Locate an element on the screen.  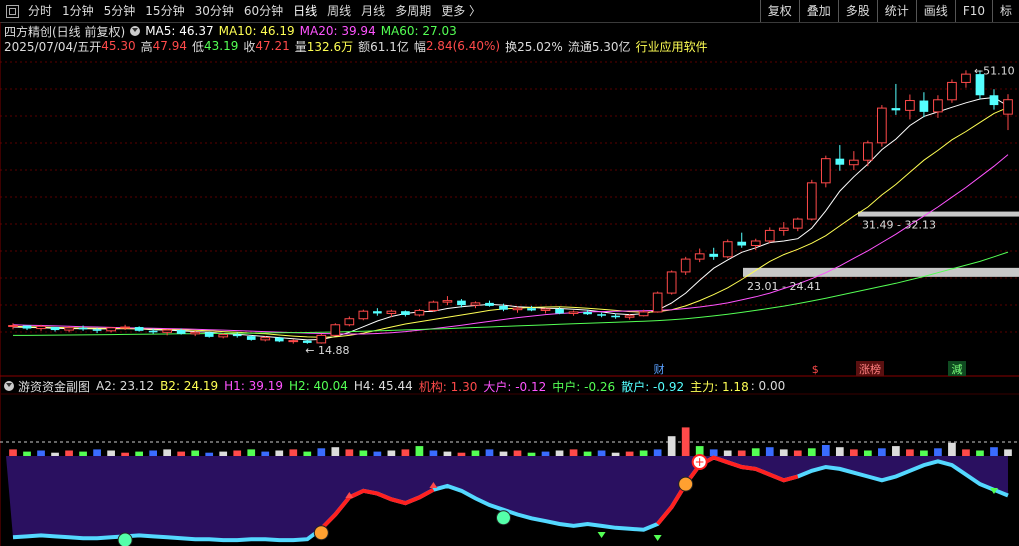
sanhu-label: 散户: -0.92 is located at coordinates (653, 386).